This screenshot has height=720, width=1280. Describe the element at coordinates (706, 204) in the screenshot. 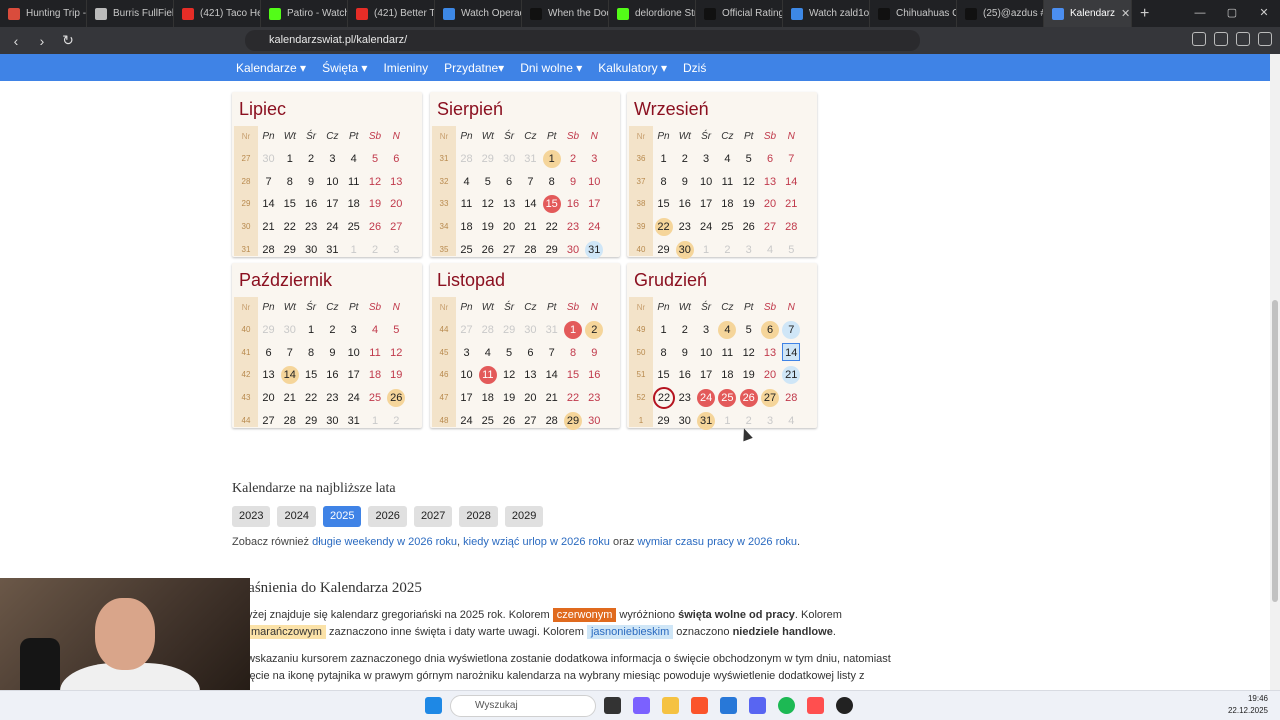

I see `day-cell: 17` at that location.